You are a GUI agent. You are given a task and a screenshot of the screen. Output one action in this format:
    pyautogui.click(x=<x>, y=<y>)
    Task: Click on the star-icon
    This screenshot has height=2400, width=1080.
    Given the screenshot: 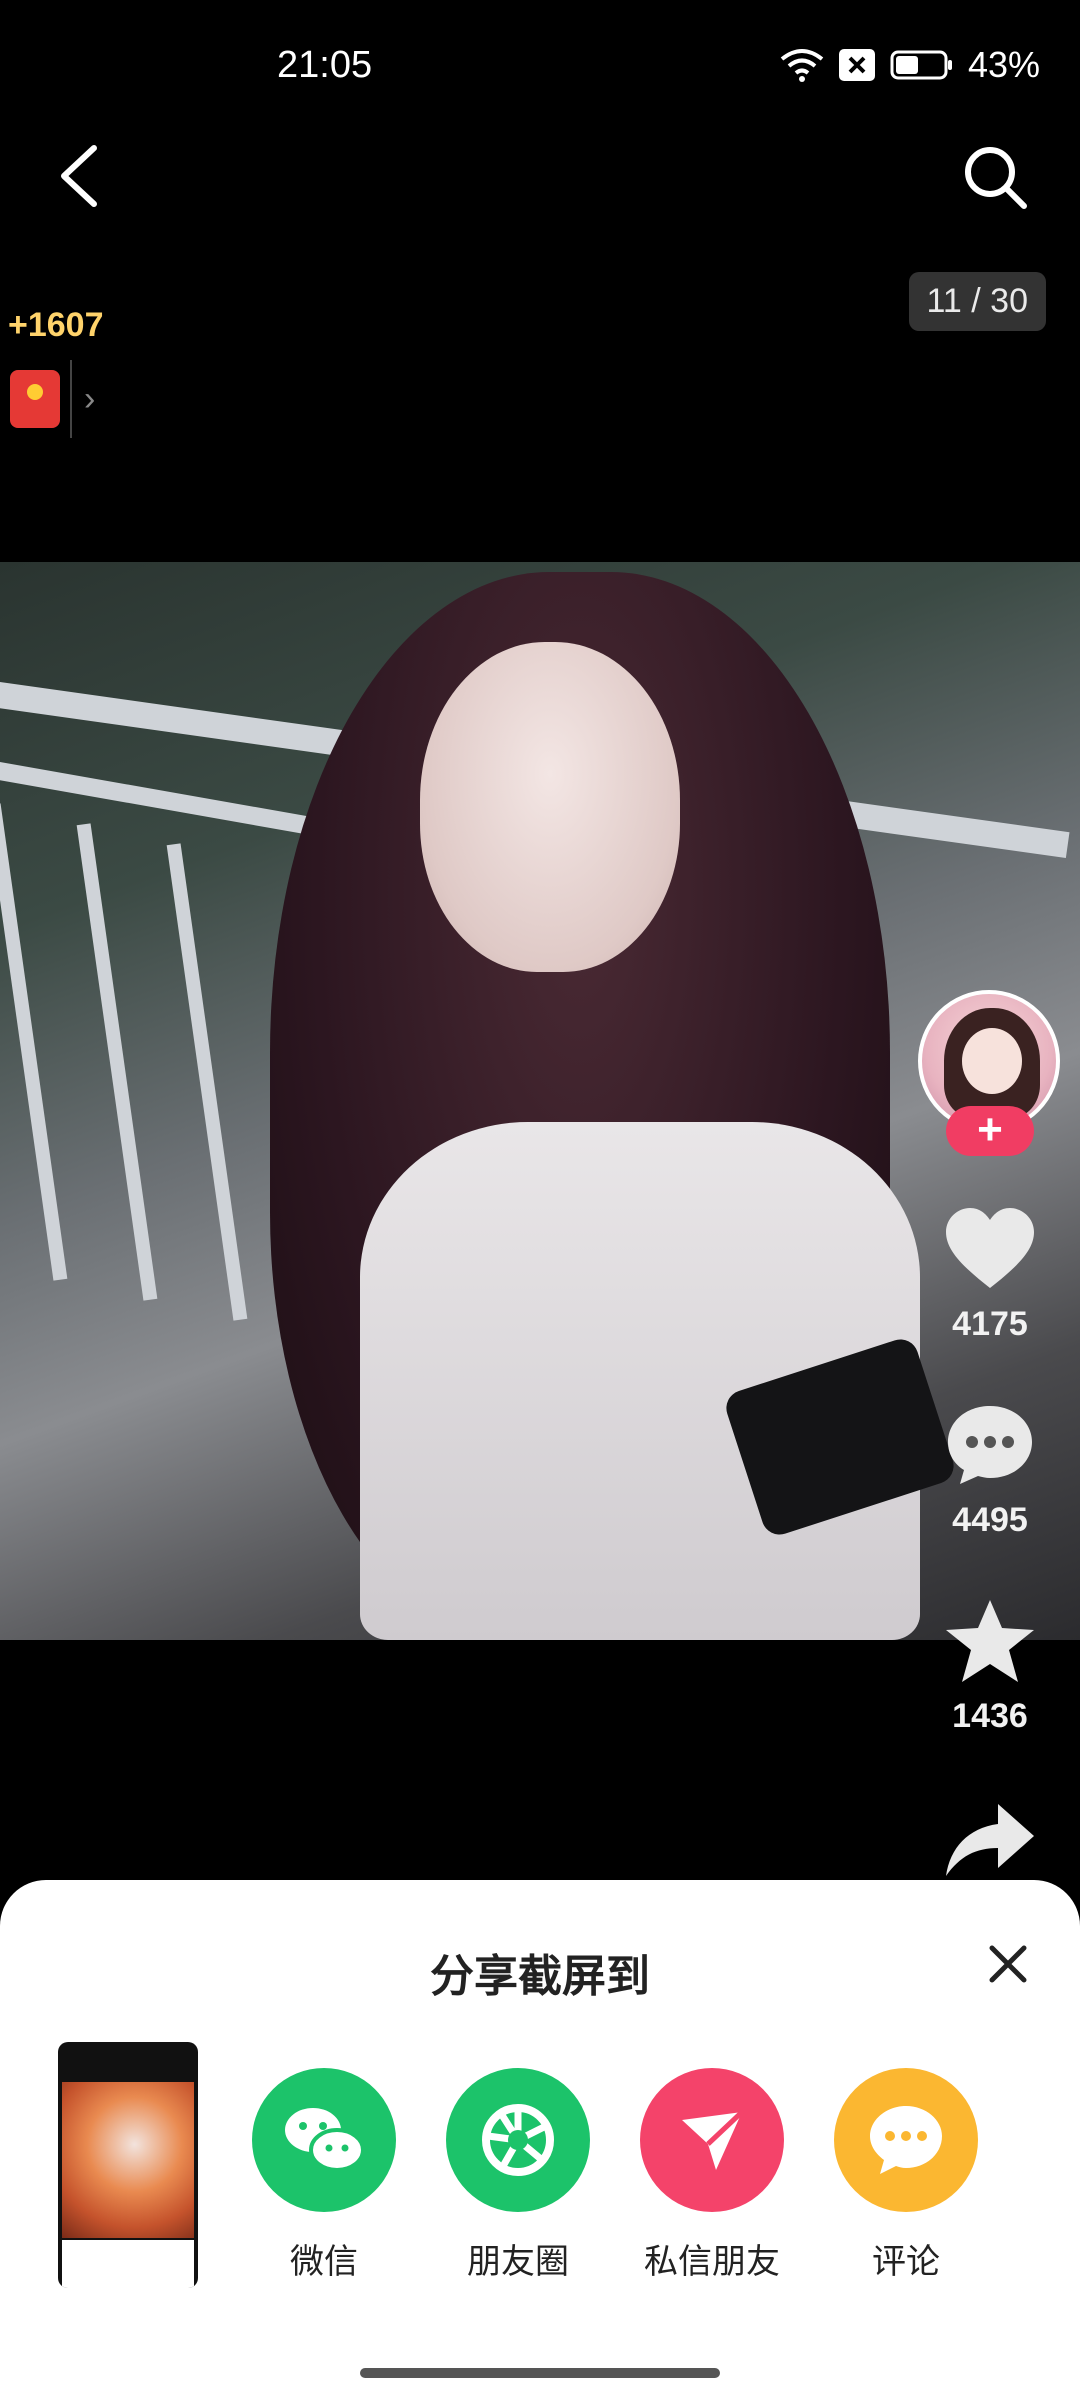 What is the action you would take?
    pyautogui.click(x=990, y=1641)
    